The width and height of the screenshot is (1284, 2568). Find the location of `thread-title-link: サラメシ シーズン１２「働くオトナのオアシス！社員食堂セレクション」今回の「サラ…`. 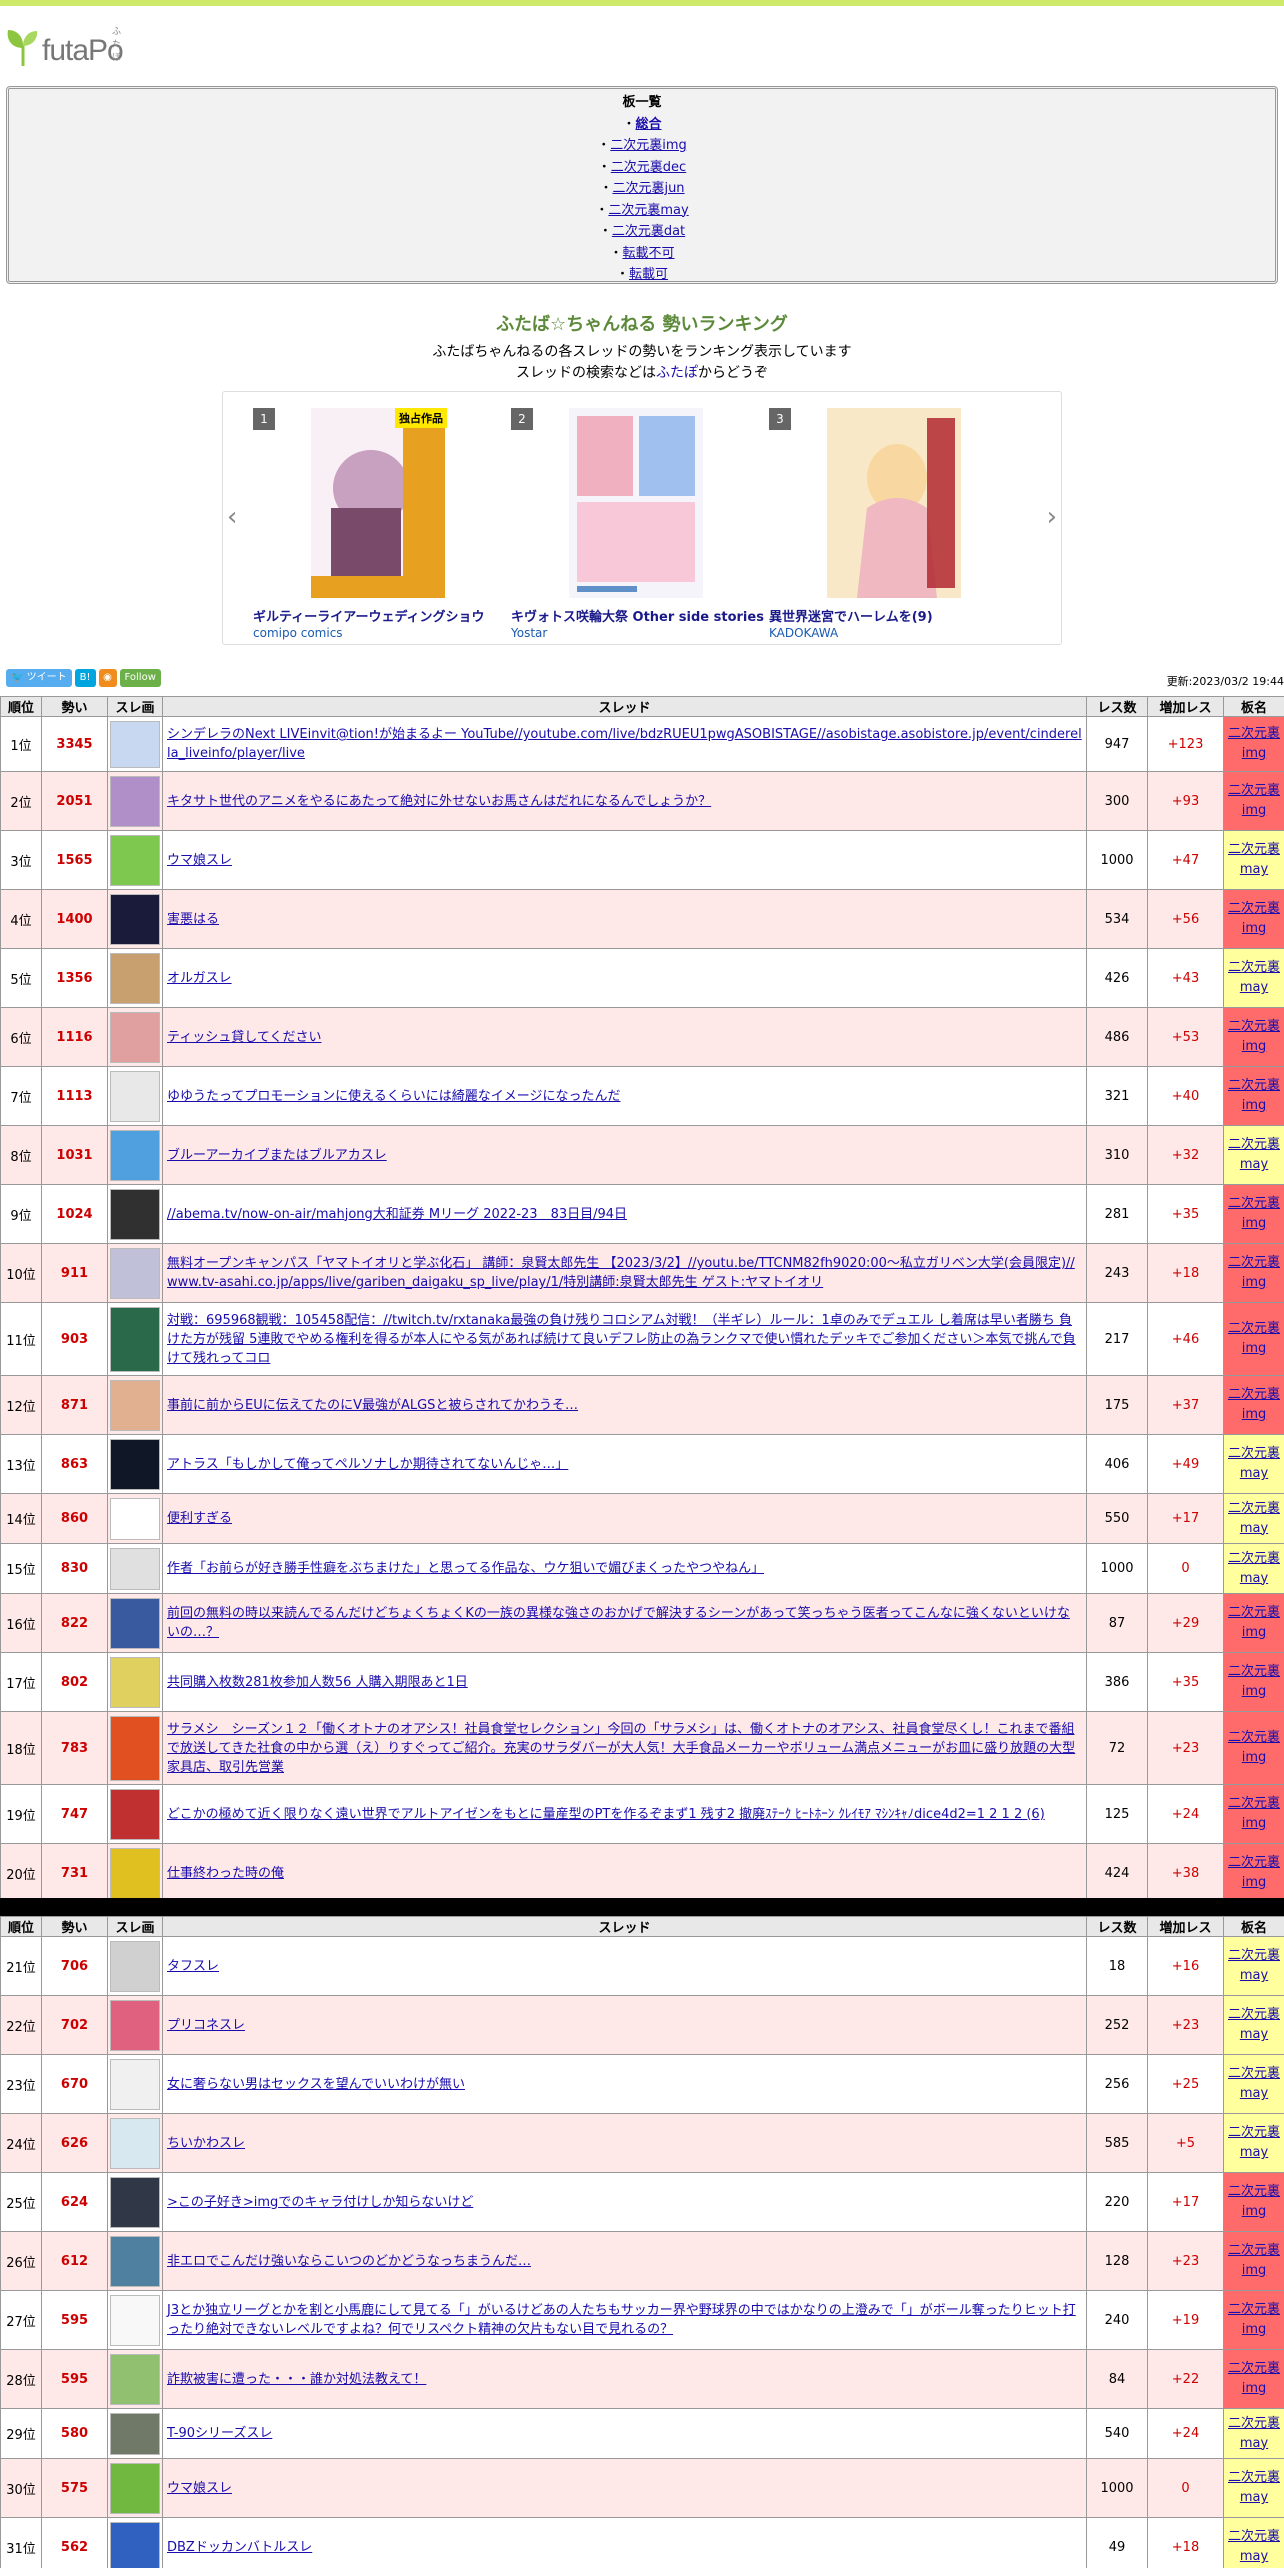

thread-title-link: サラメシ シーズン１２「働くオトナのオアシス！社員食堂セレクション」今回の「サラ… is located at coordinates (621, 1748).